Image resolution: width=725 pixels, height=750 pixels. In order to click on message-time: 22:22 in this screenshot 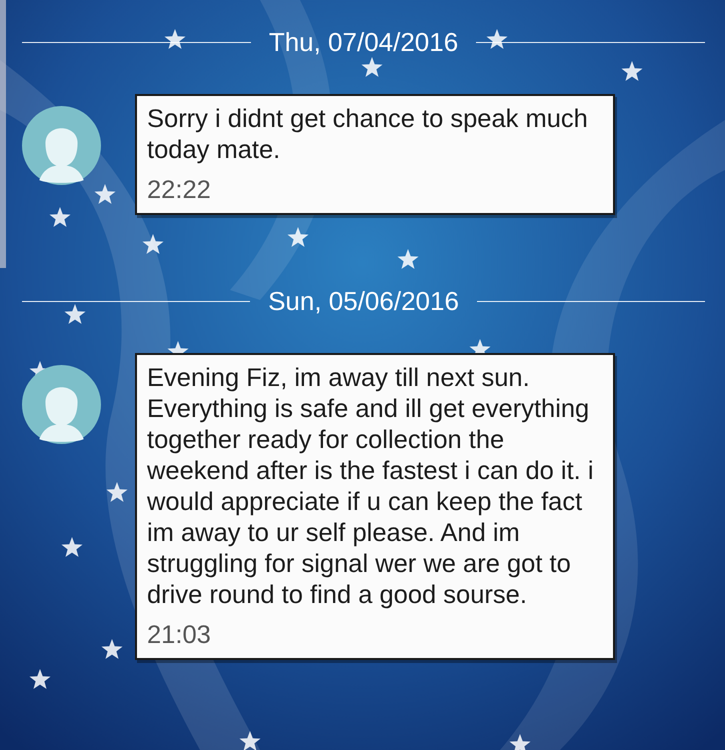, I will do `click(179, 190)`.